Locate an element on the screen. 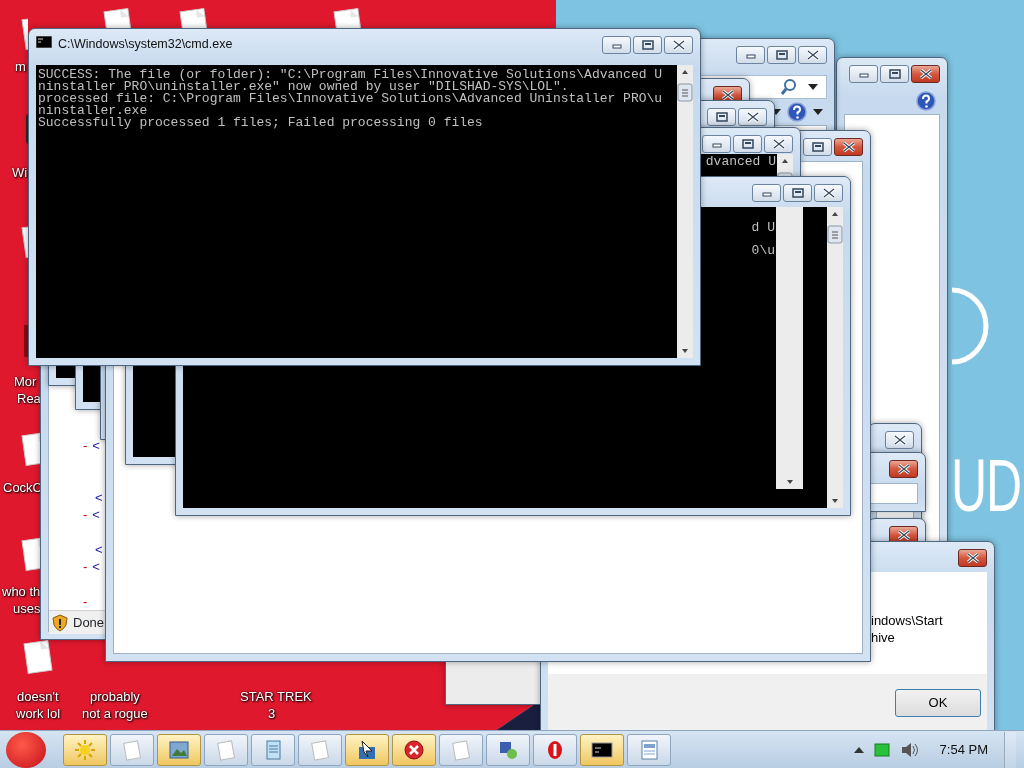 Image resolution: width=1024 pixels, height=768 pixels. console-icon is located at coordinates (44, 42).